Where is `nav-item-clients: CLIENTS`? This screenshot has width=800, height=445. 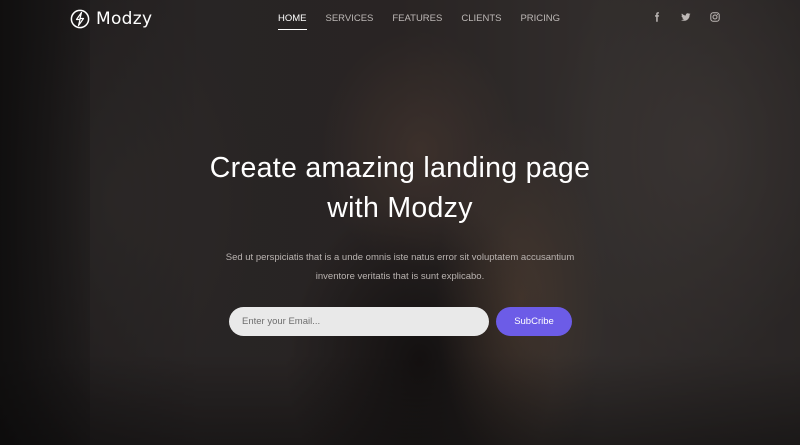
nav-item-clients: CLIENTS is located at coordinates (481, 21).